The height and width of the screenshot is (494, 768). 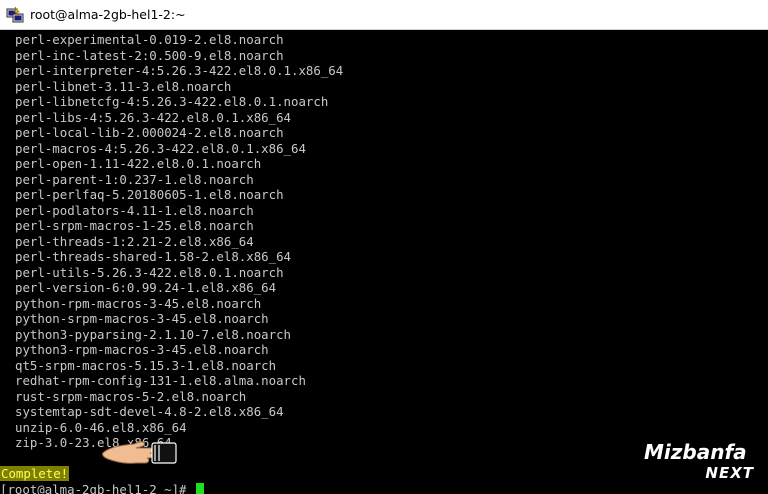 What do you see at coordinates (153, 334) in the screenshot?
I see `terminal-line: python3-pyparsing-2.1.10-7.el8.noarch` at bounding box center [153, 334].